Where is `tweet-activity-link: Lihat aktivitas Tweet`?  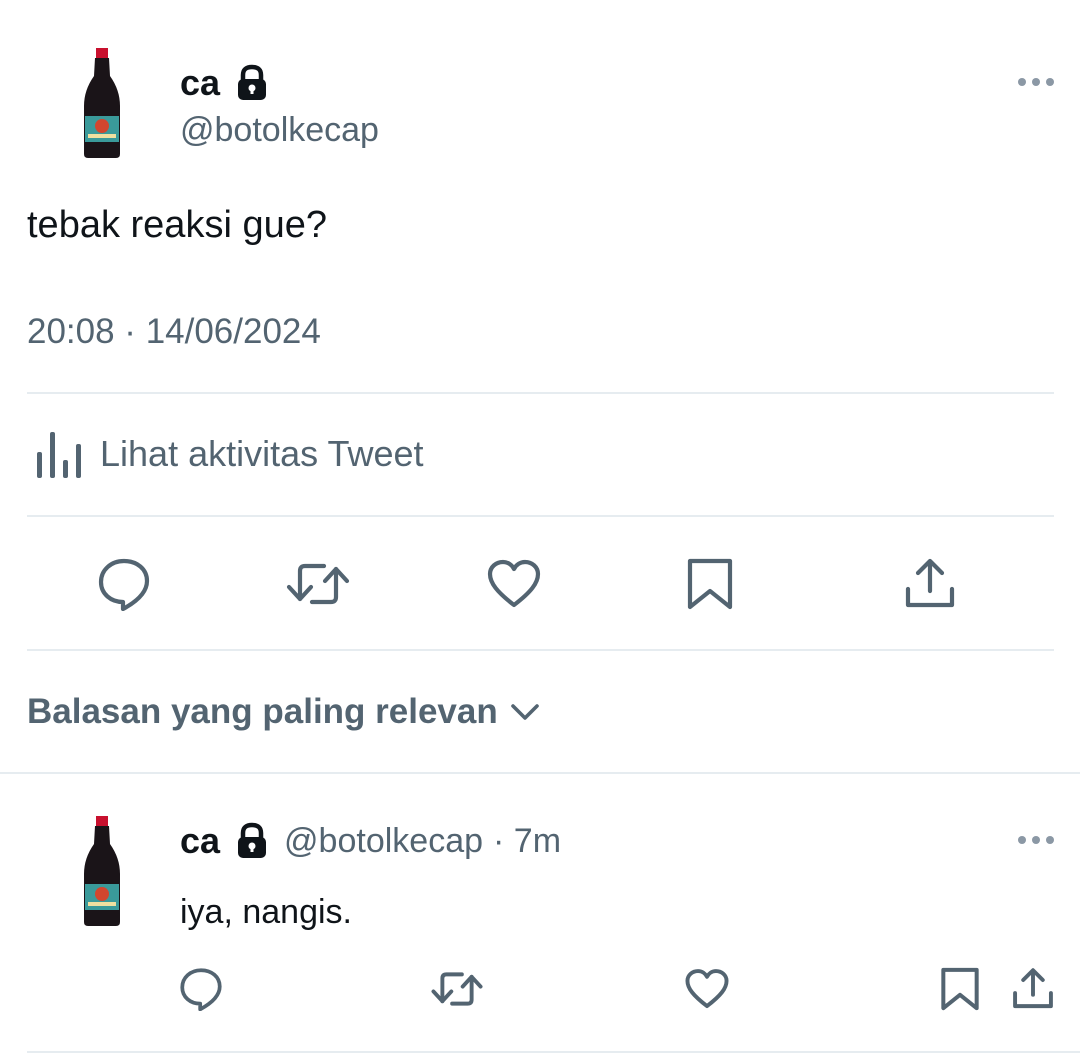
tweet-activity-link: Lihat aktivitas Tweet is located at coordinates (230, 454).